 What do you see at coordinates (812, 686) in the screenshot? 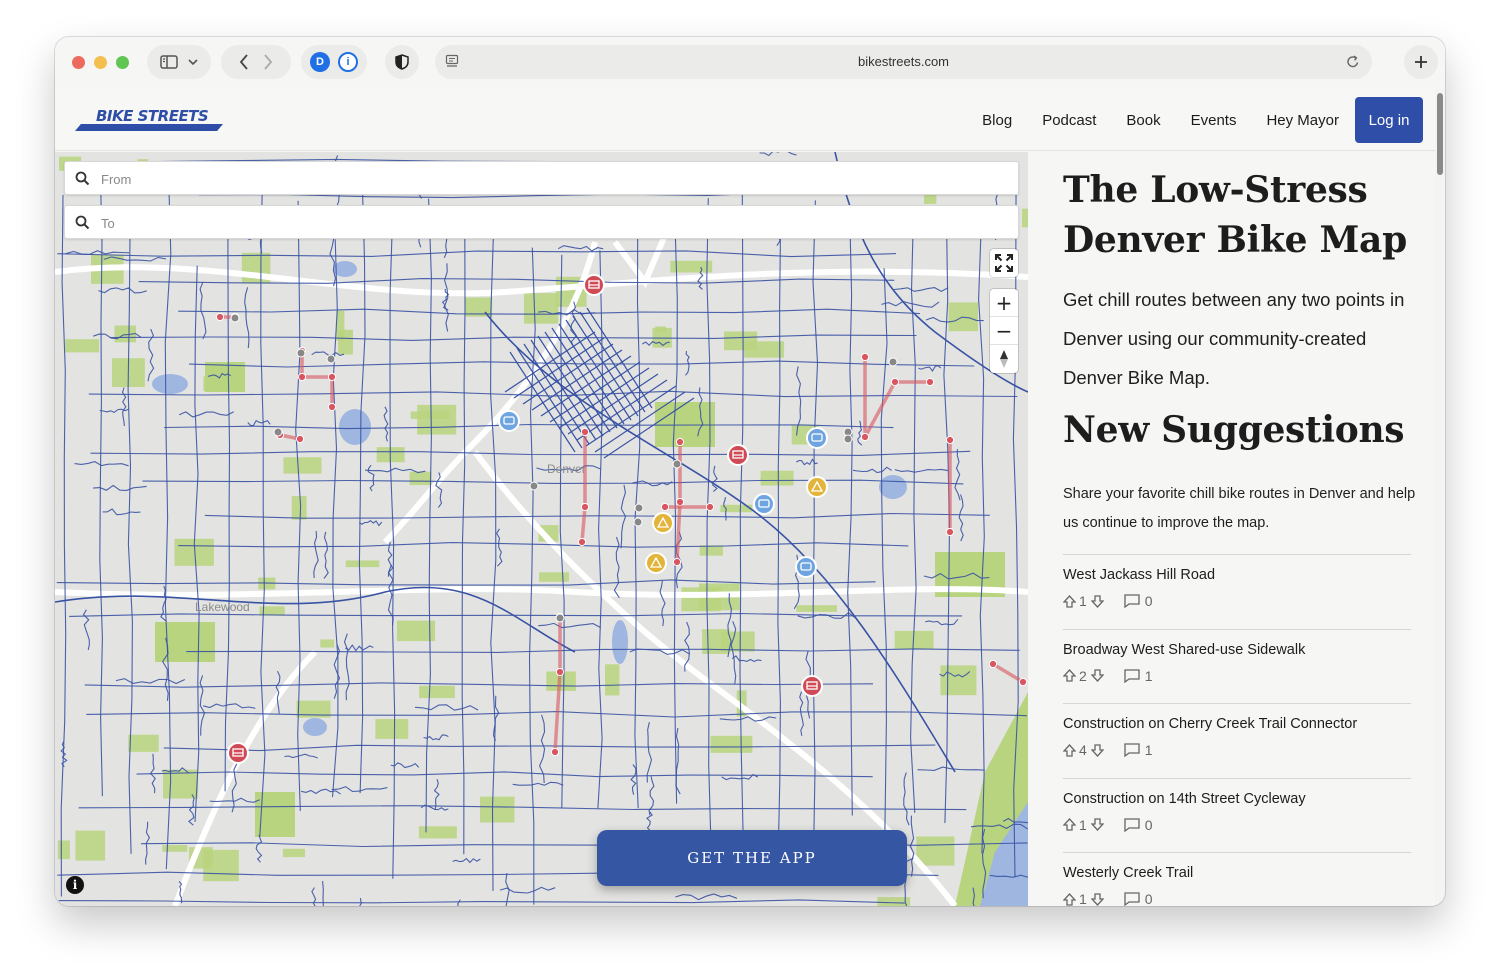
I see `closure-marker` at bounding box center [812, 686].